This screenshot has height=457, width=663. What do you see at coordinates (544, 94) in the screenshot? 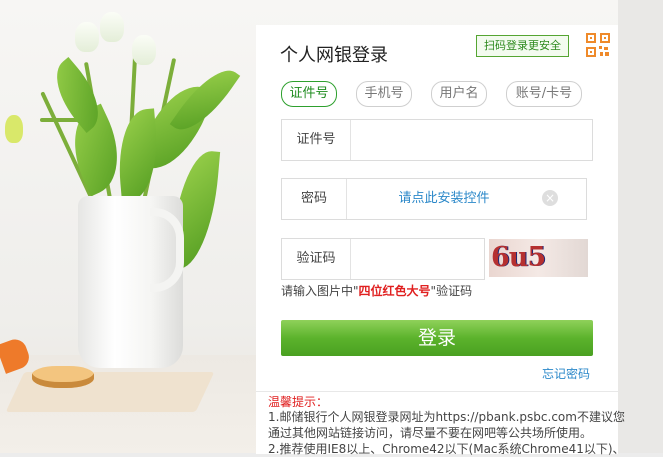
I see `tab-account-card: 账号/卡号` at bounding box center [544, 94].